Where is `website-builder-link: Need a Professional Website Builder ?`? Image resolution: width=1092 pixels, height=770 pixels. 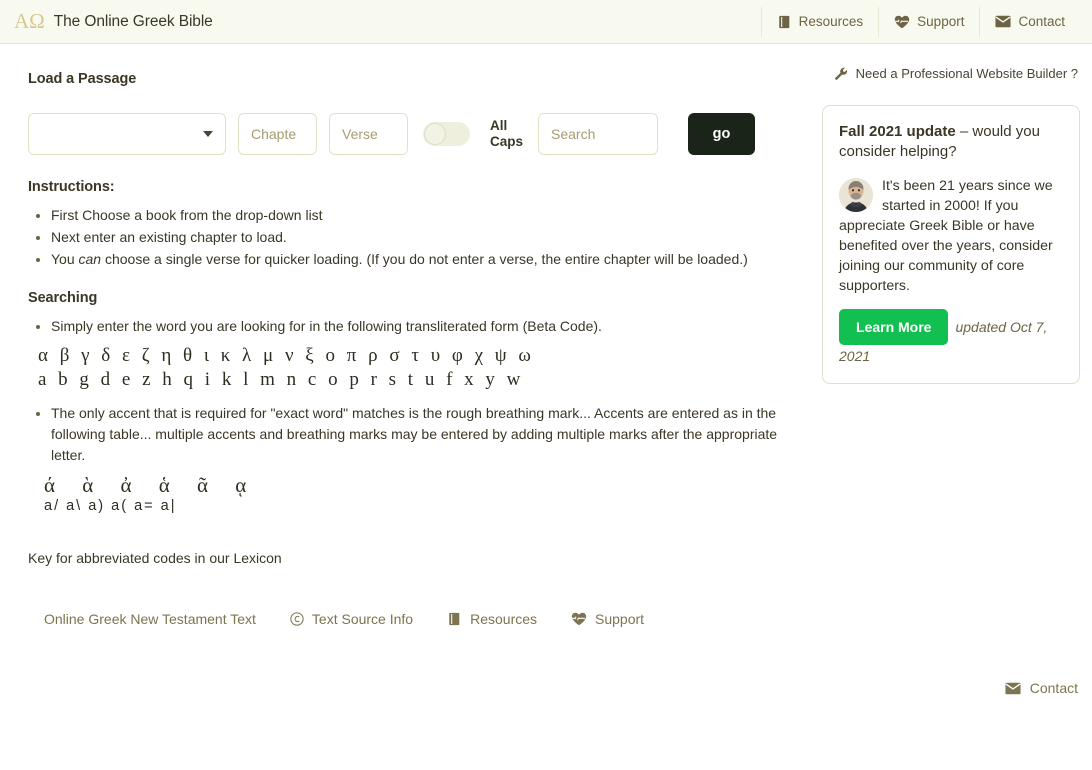 website-builder-link: Need a Professional Website Builder ? is located at coordinates (951, 73).